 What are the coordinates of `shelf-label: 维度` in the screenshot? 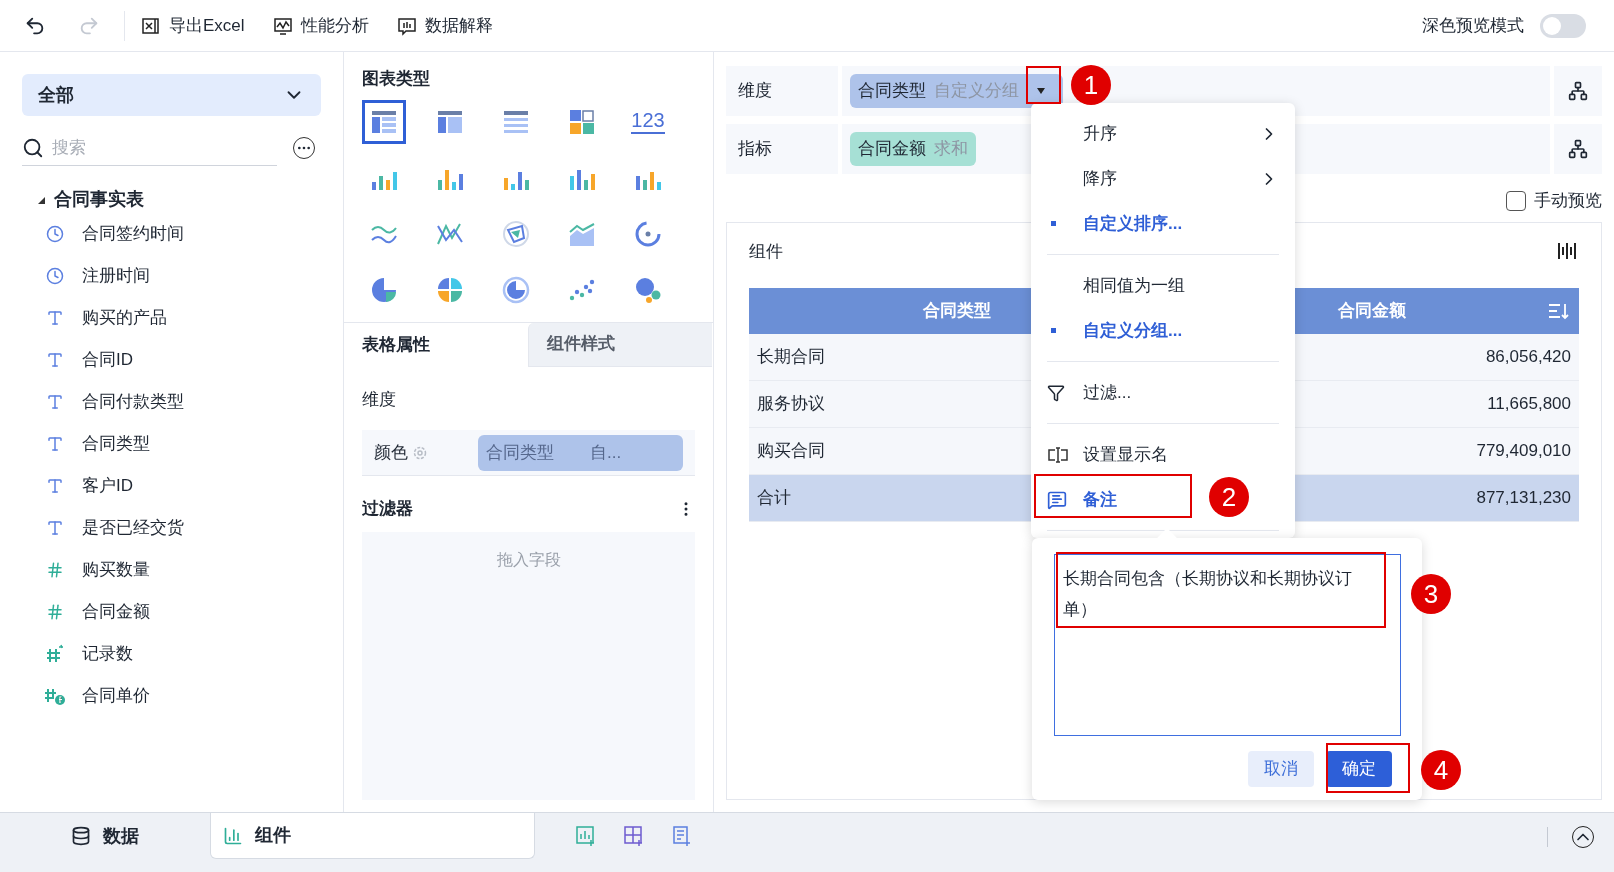 It's located at (755, 91).